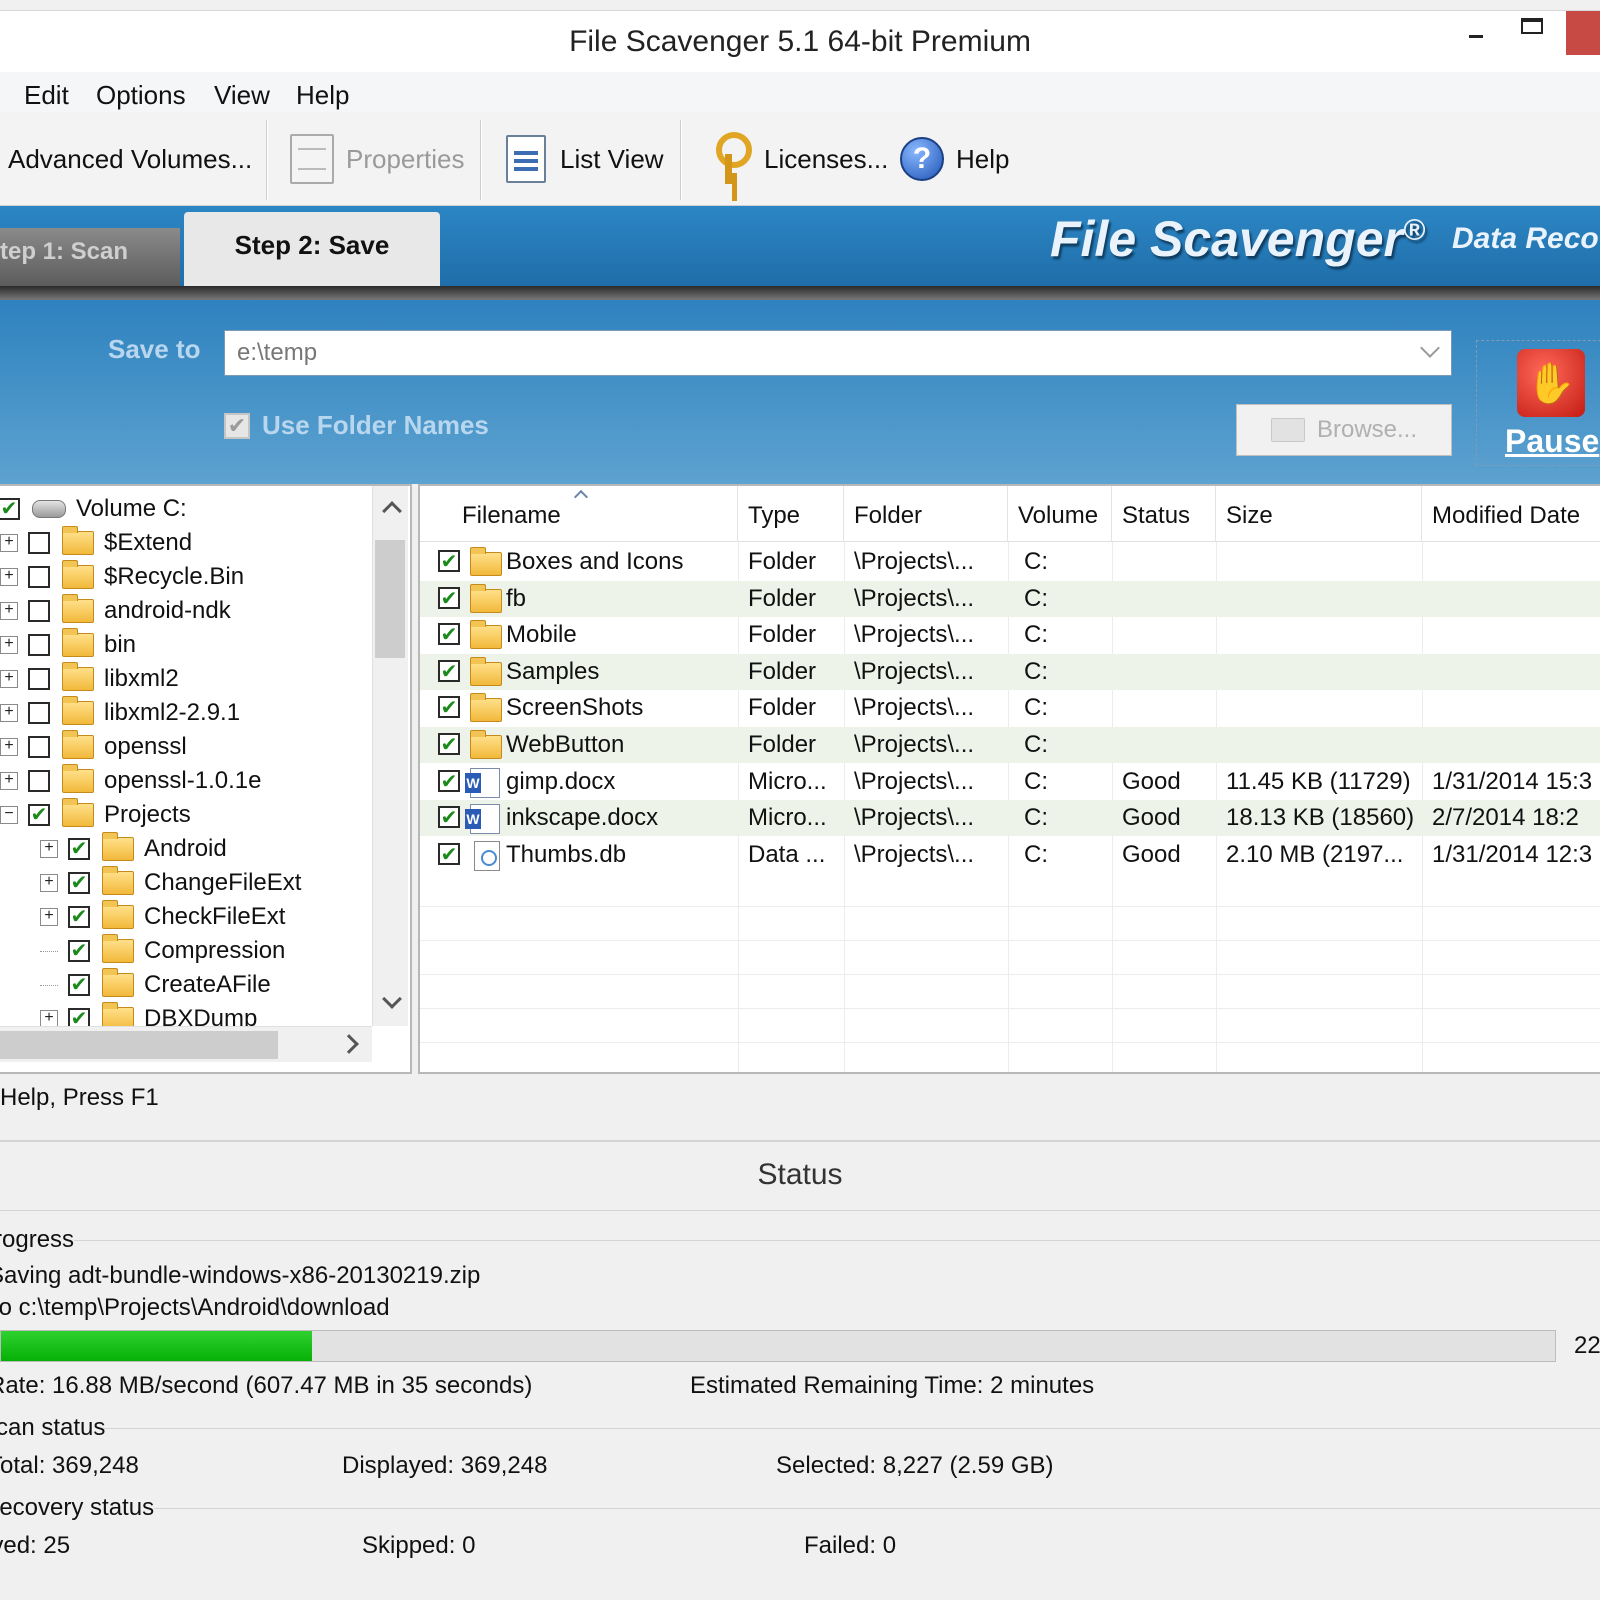 Image resolution: width=1600 pixels, height=1600 pixels. Describe the element at coordinates (322, 95) in the screenshot. I see `menu-help: Help` at that location.